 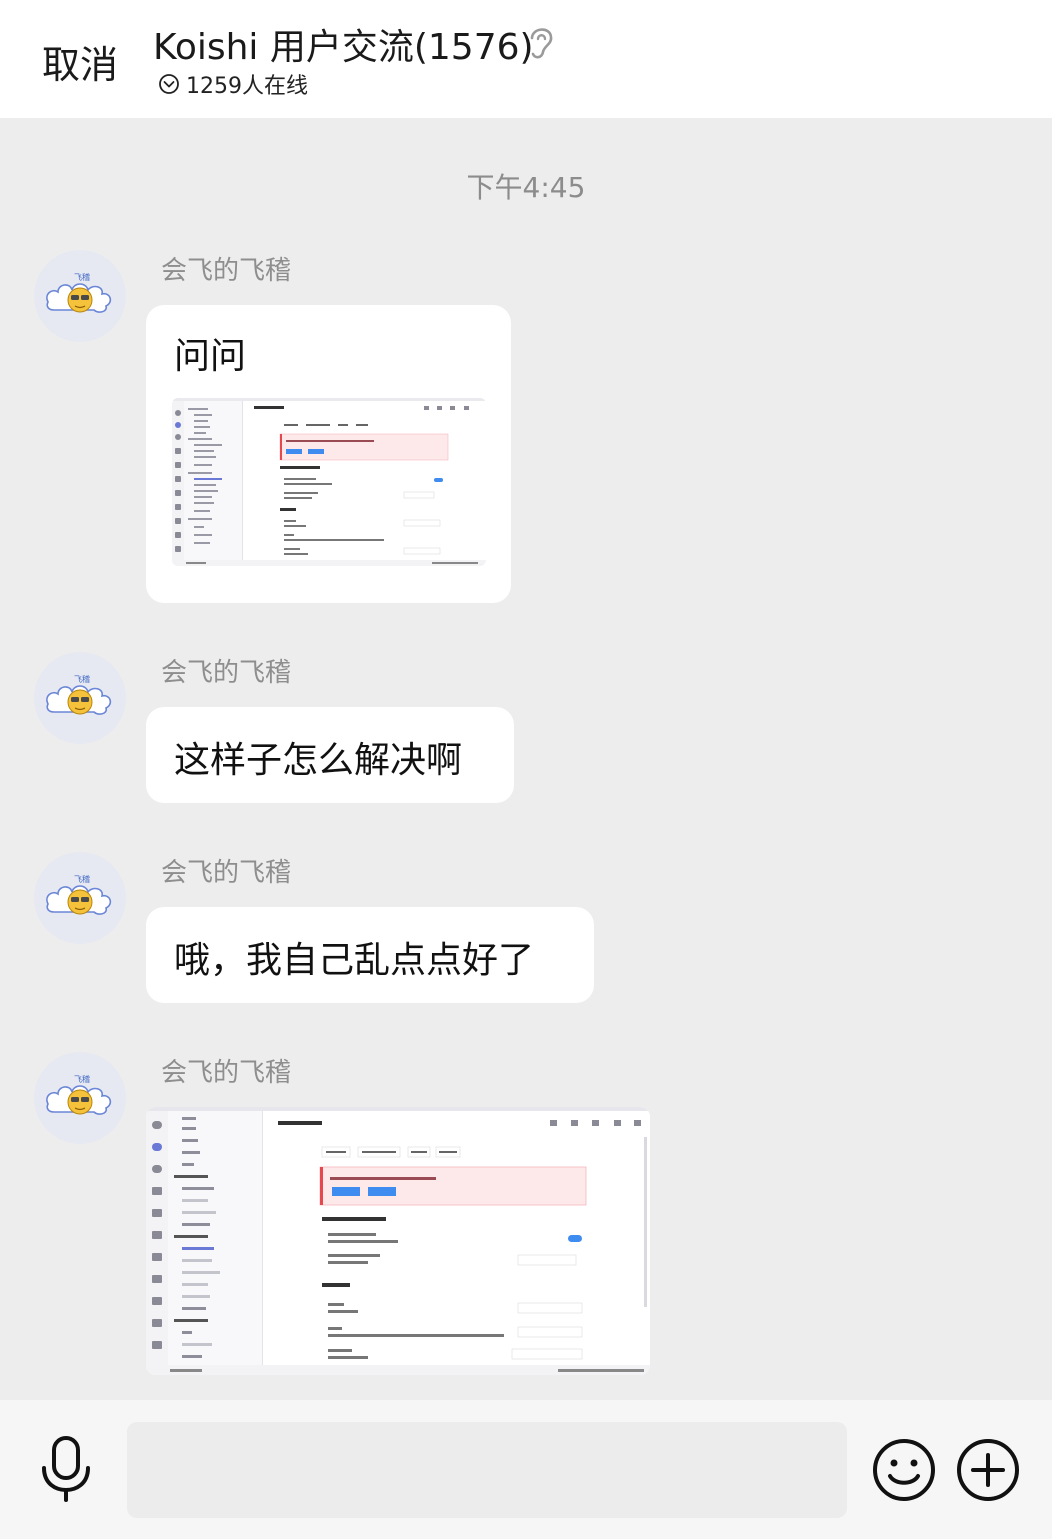 I want to click on online-status: 1259人在线, so click(x=233, y=84).